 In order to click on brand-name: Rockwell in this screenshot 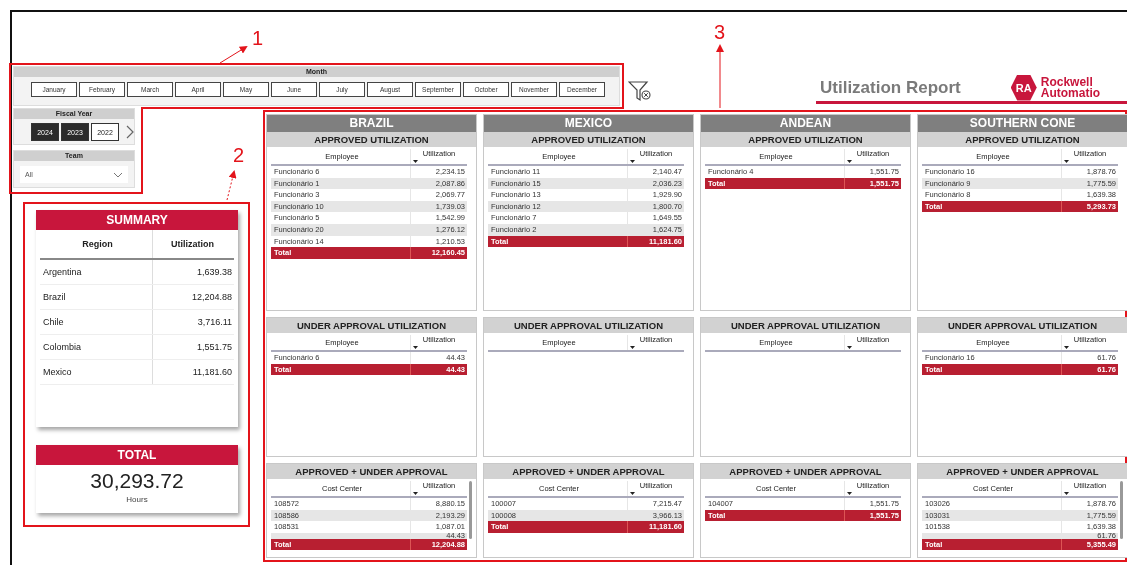, I will do `click(1066, 82)`.